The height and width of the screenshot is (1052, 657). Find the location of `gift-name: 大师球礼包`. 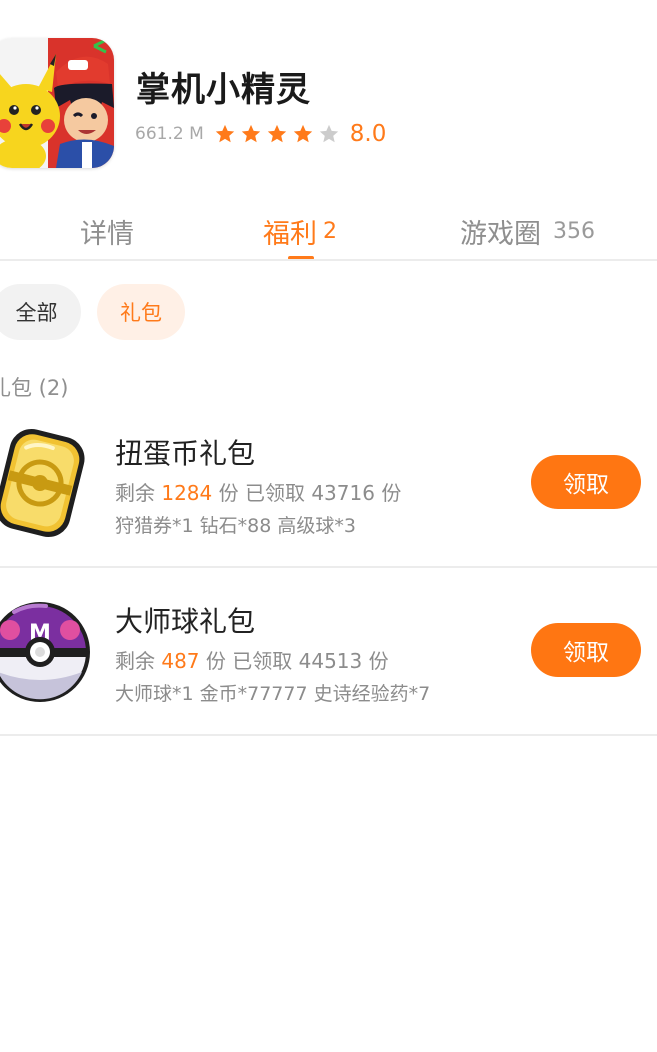

gift-name: 大师球礼包 is located at coordinates (185, 621).